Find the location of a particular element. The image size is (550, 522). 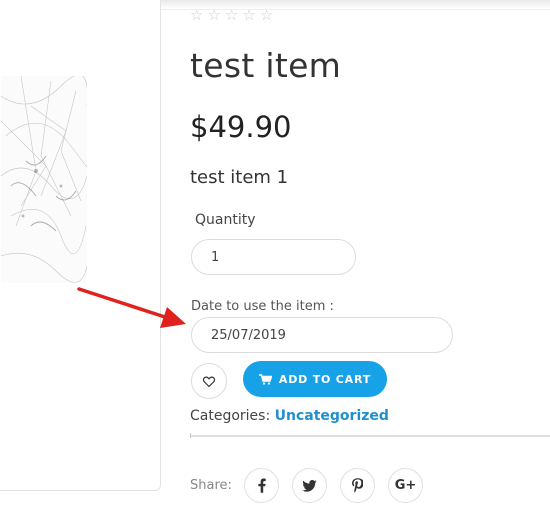

share-label: Share: is located at coordinates (211, 485).